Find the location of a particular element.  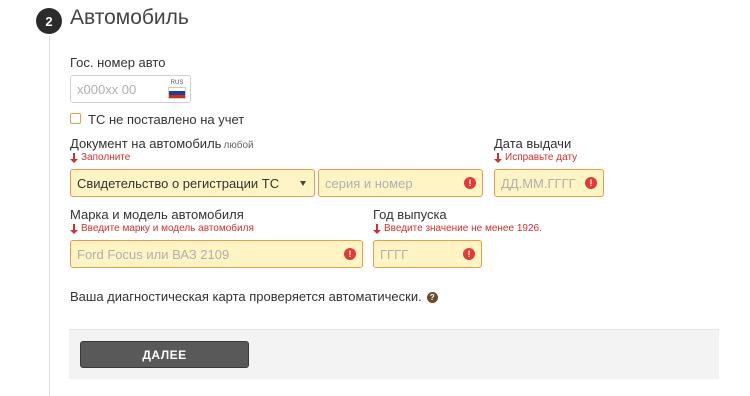

issue-date-error: Исправьте дату is located at coordinates (535, 157).